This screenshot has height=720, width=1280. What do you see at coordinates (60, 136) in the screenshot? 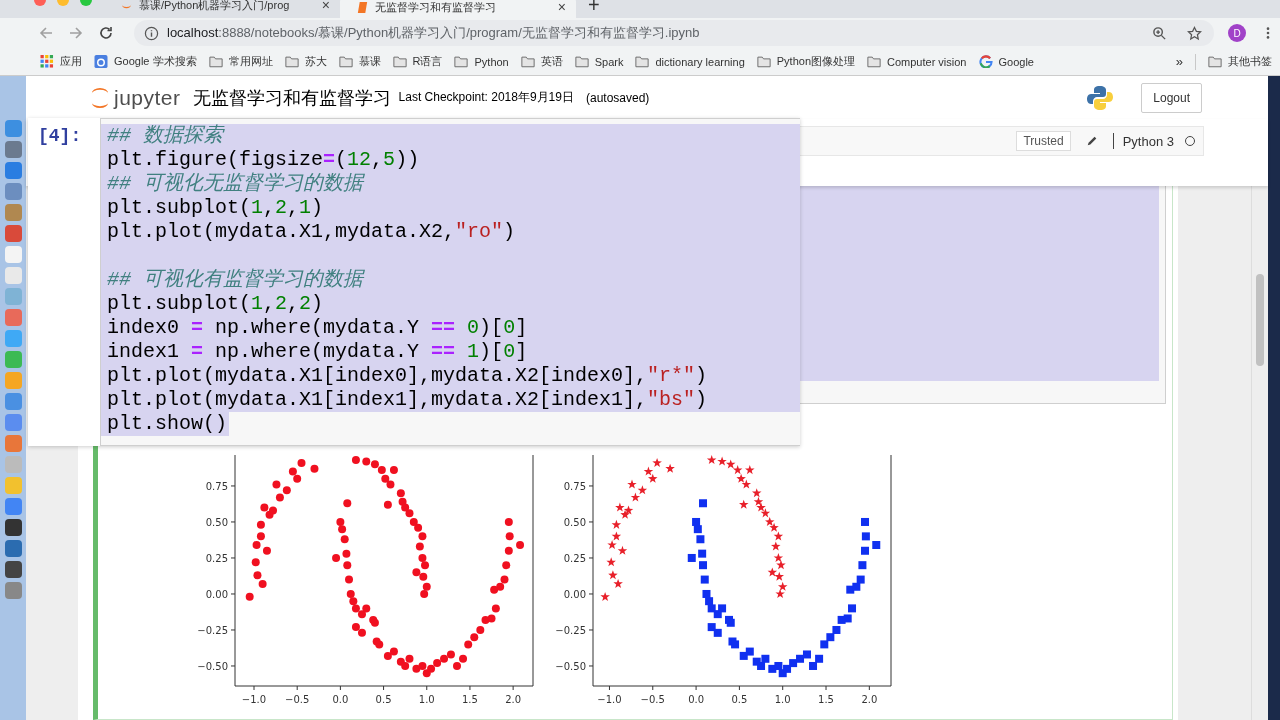
I see `cell-prompt: [4]:` at bounding box center [60, 136].